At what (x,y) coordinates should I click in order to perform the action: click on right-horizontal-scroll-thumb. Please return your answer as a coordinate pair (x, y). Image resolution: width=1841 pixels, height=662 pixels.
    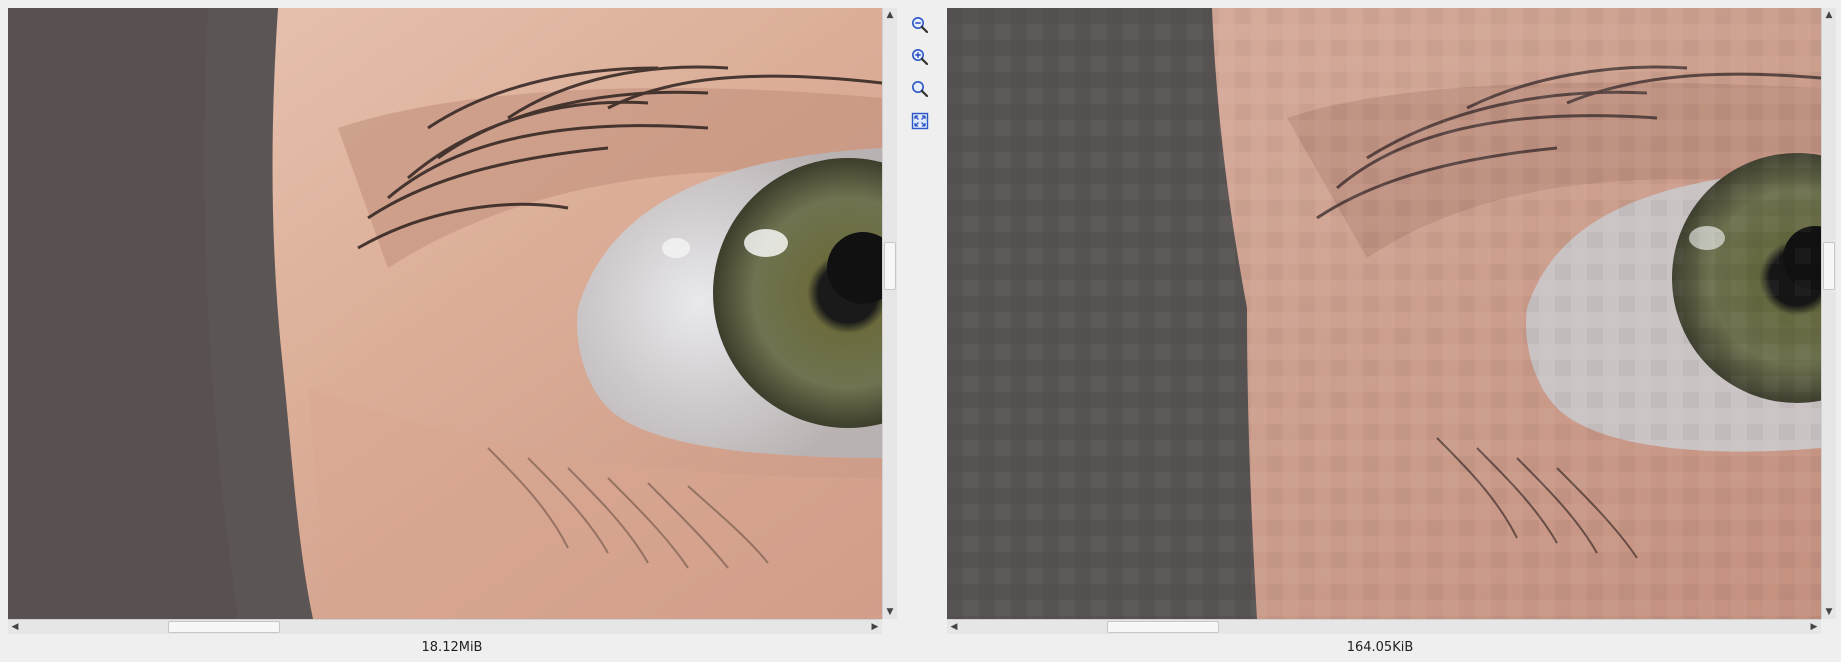
    Looking at the image, I should click on (1163, 627).